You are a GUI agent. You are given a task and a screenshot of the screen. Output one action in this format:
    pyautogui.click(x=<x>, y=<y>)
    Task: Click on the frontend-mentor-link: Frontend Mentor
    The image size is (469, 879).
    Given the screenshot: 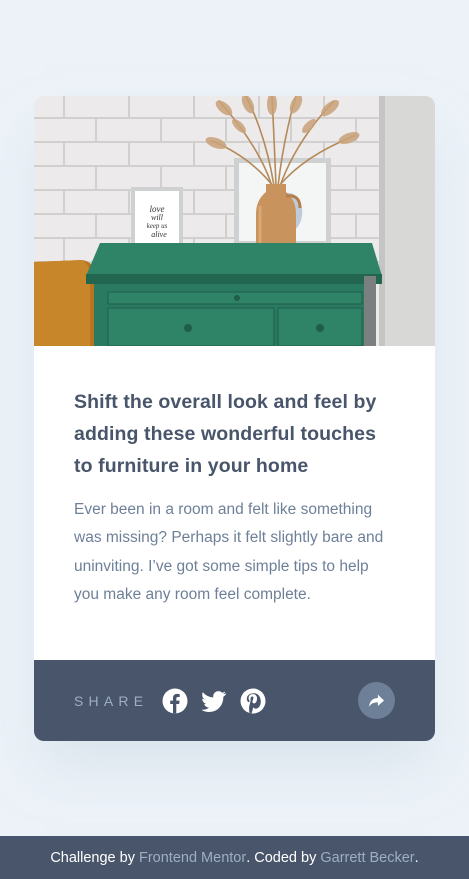 What is the action you would take?
    pyautogui.click(x=192, y=858)
    